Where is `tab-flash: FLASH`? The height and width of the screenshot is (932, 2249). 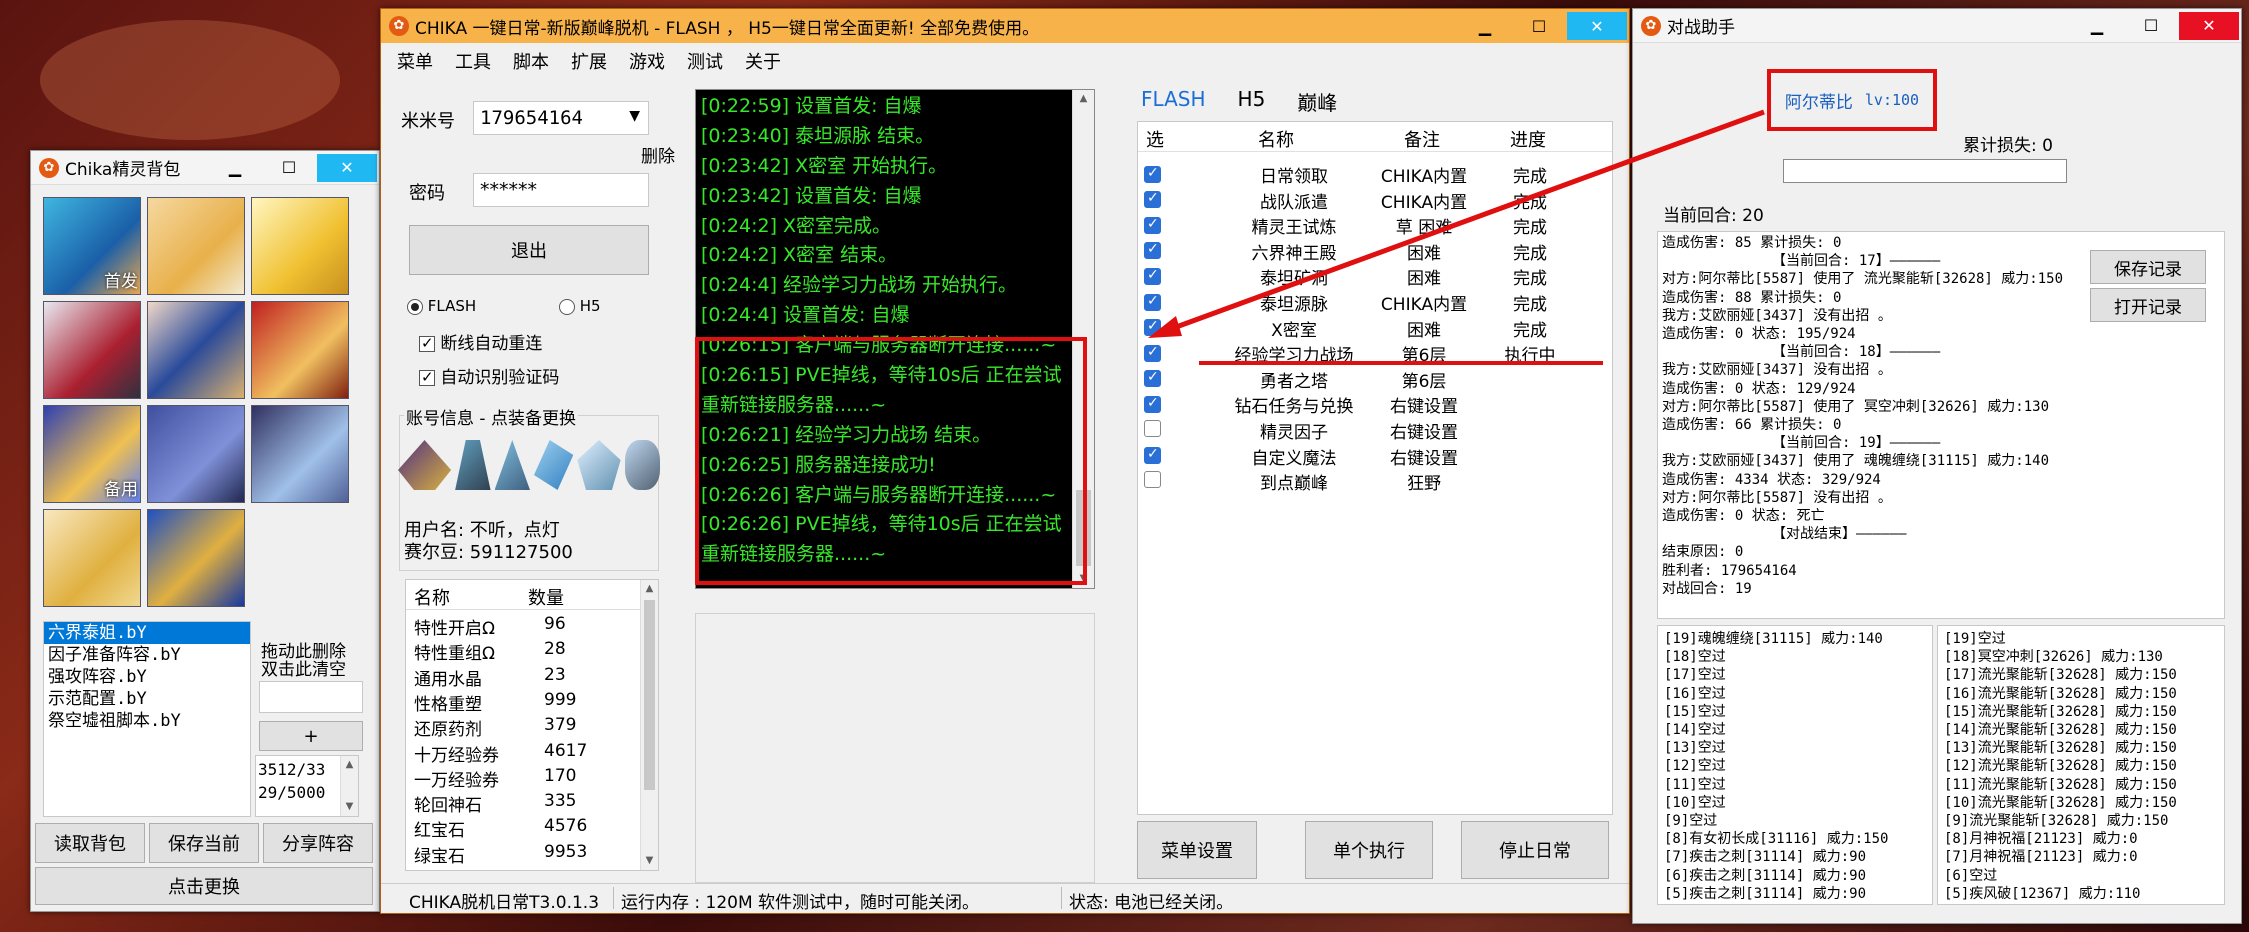 tab-flash: FLASH is located at coordinates (1173, 102).